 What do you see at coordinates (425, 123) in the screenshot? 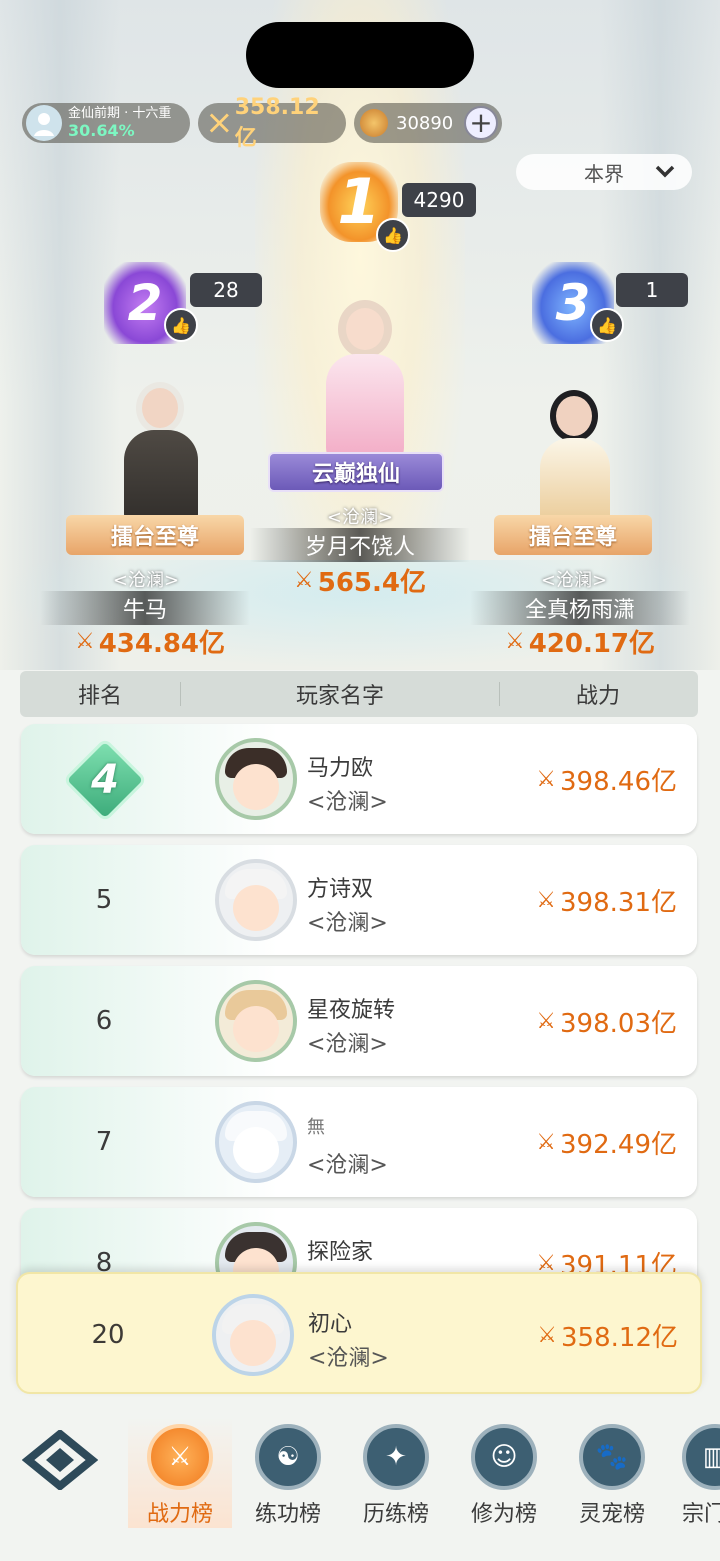
I see `currency-value: 30890` at bounding box center [425, 123].